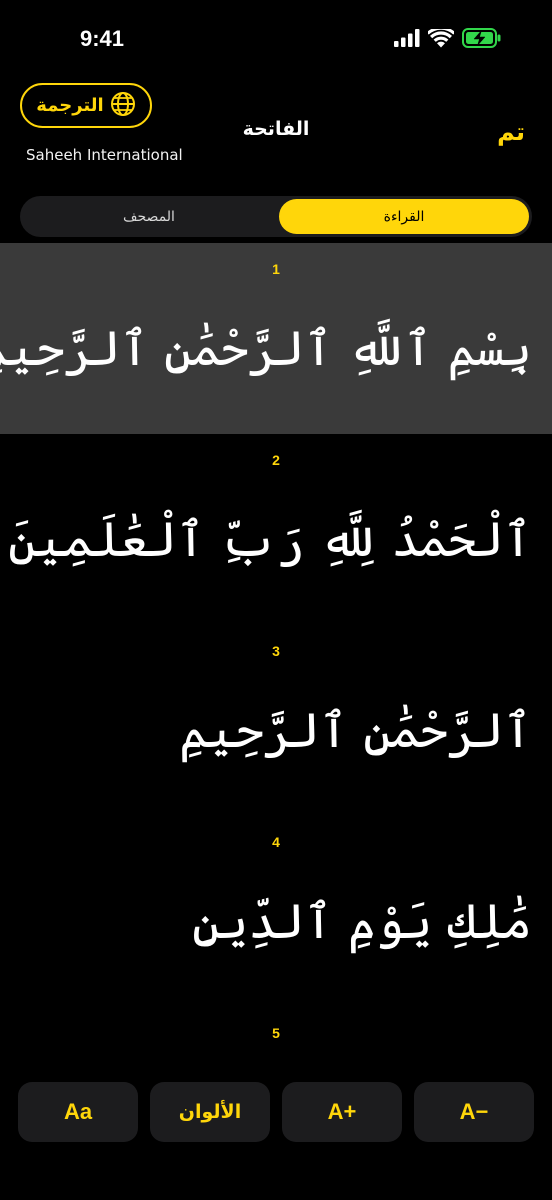  I want to click on view-mode-segmented-control: المصحف القراءة, so click(276, 216).